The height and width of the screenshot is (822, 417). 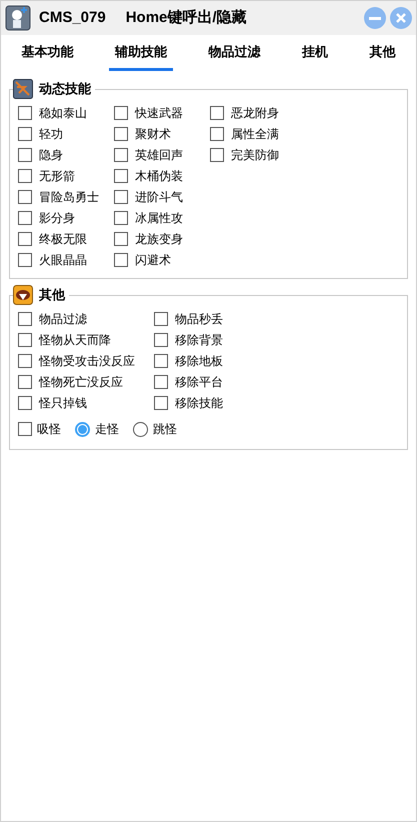 What do you see at coordinates (159, 113) in the screenshot?
I see `option-label: 快速武器` at bounding box center [159, 113].